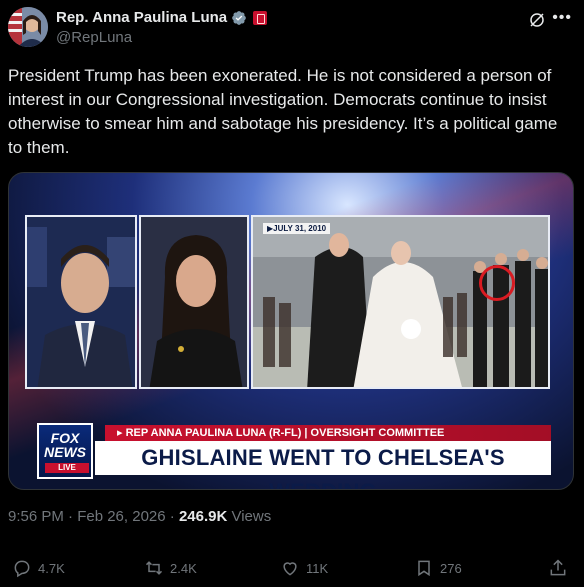 The width and height of the screenshot is (584, 587). Describe the element at coordinates (67, 468) in the screenshot. I see `live-badge: LIVE` at that location.